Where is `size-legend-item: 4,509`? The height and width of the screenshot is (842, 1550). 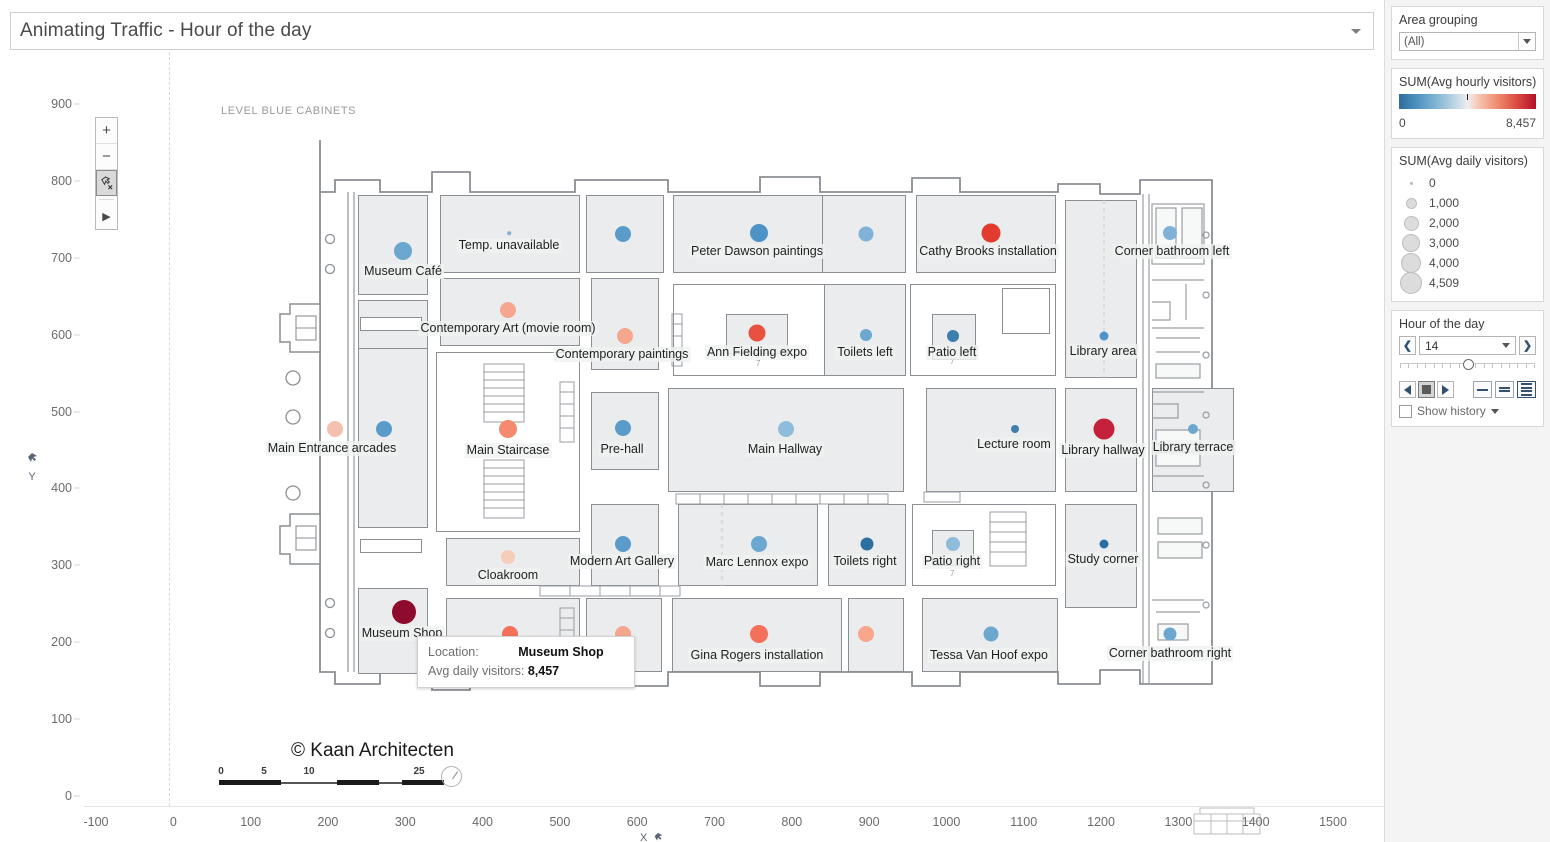 size-legend-item: 4,509 is located at coordinates (1467, 283).